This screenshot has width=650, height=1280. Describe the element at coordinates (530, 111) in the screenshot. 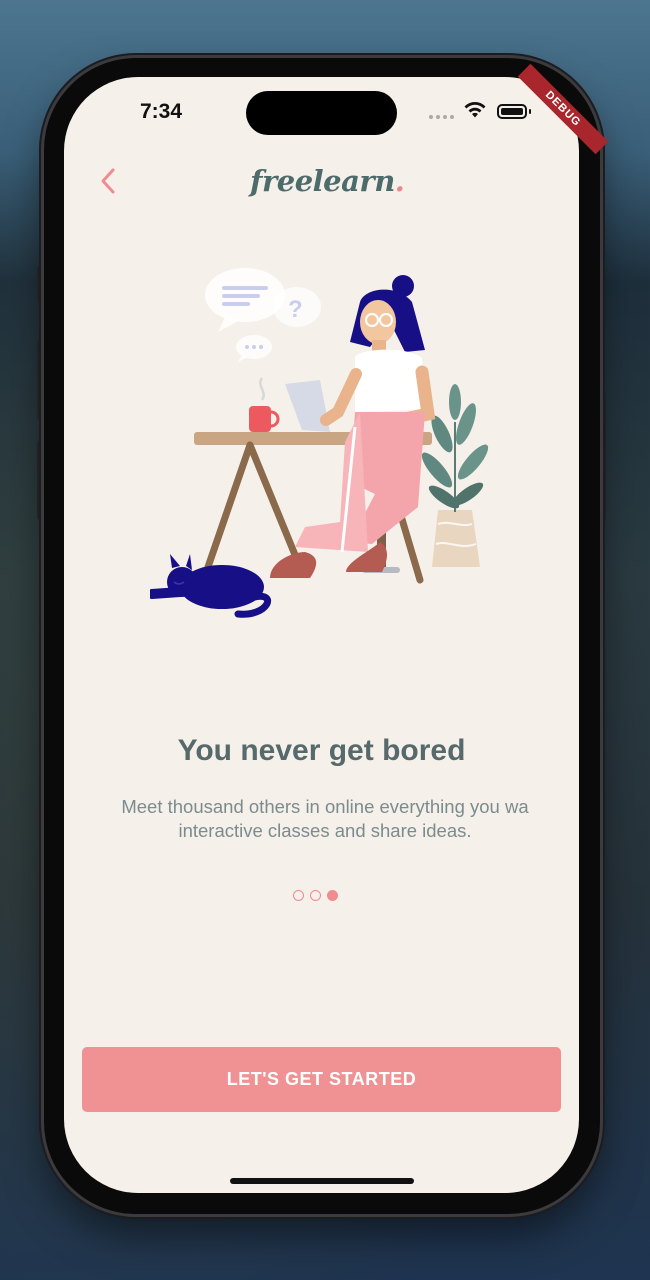

I see `battery-cap` at that location.